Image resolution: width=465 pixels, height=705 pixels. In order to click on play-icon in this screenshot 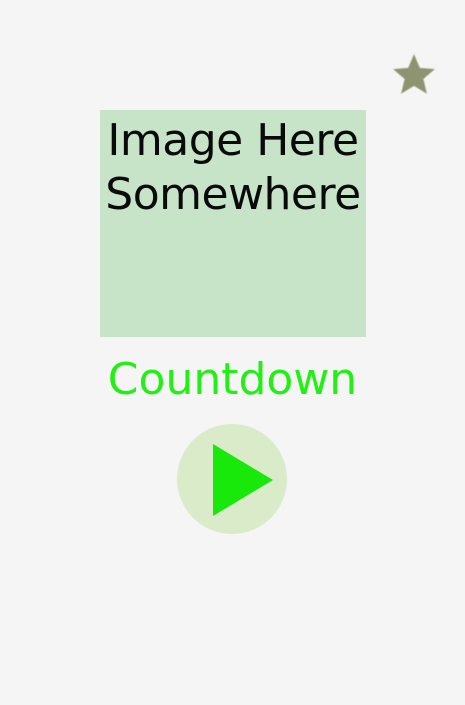, I will do `click(243, 480)`.